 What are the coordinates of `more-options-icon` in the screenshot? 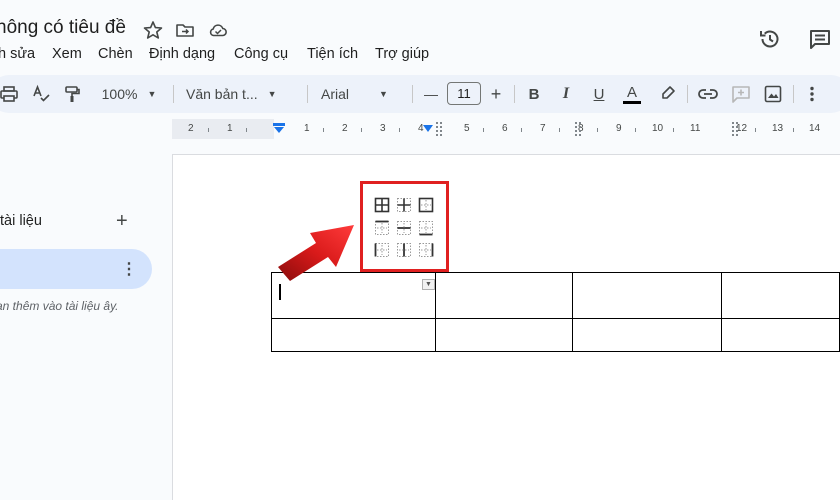 It's located at (812, 94).